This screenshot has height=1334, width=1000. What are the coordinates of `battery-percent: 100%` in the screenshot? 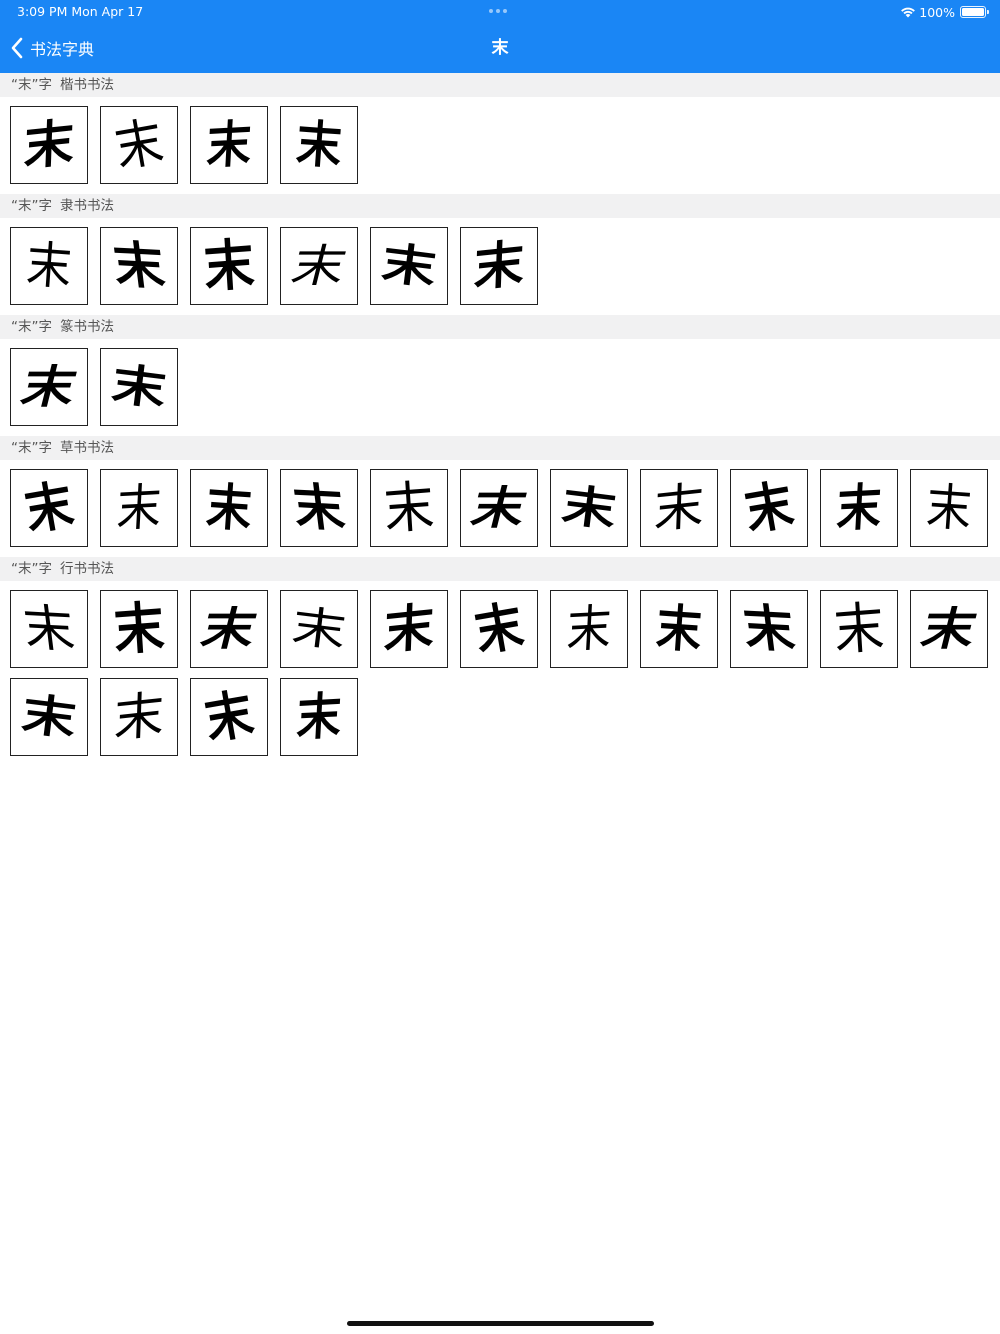 It's located at (937, 12).